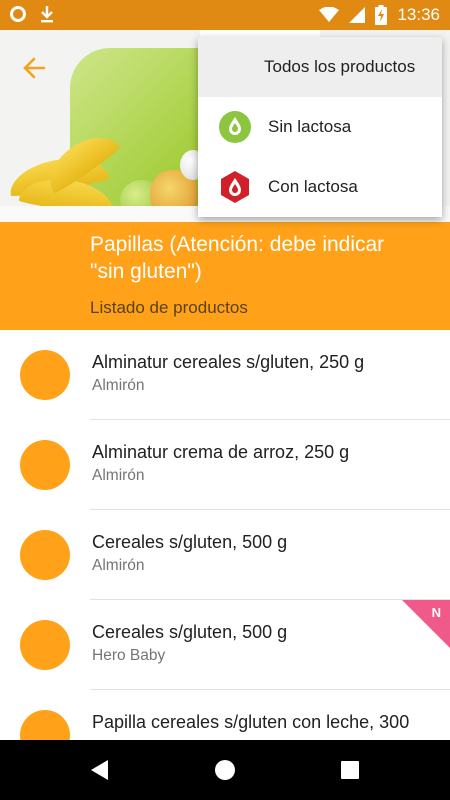 This screenshot has width=450, height=800. Describe the element at coordinates (357, 15) in the screenshot. I see `signal-icon` at that location.